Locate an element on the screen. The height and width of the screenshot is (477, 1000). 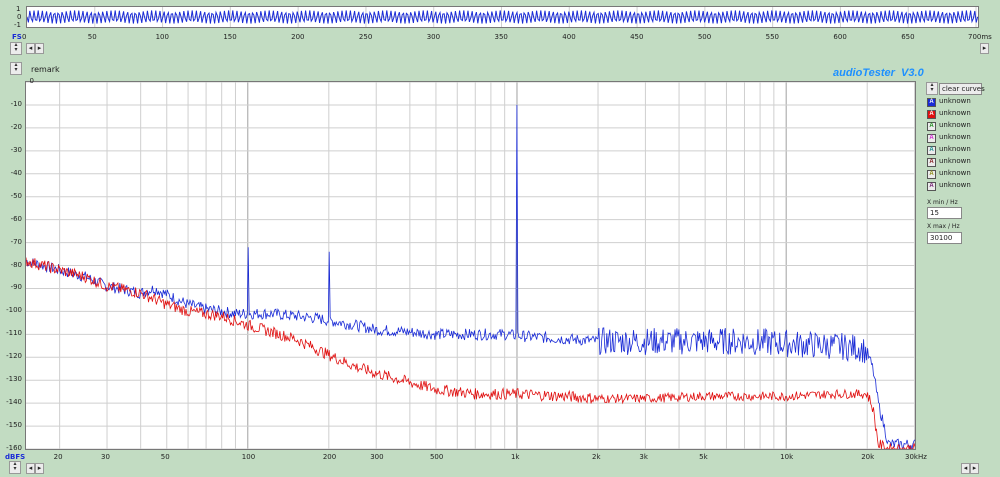
waveform-x-tick: 0 is located at coordinates (24, 37).